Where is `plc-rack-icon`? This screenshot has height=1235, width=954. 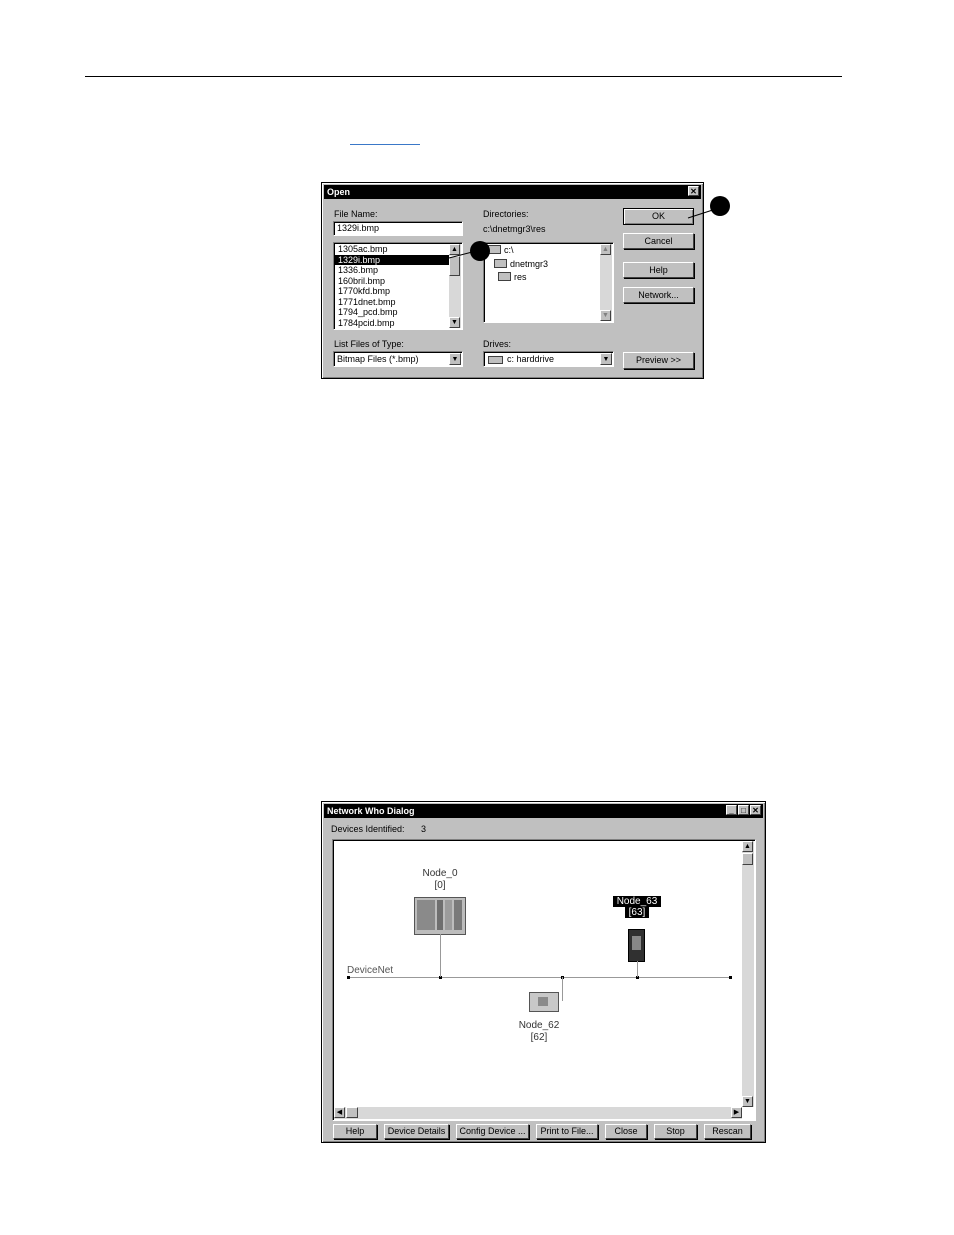
plc-rack-icon is located at coordinates (440, 916).